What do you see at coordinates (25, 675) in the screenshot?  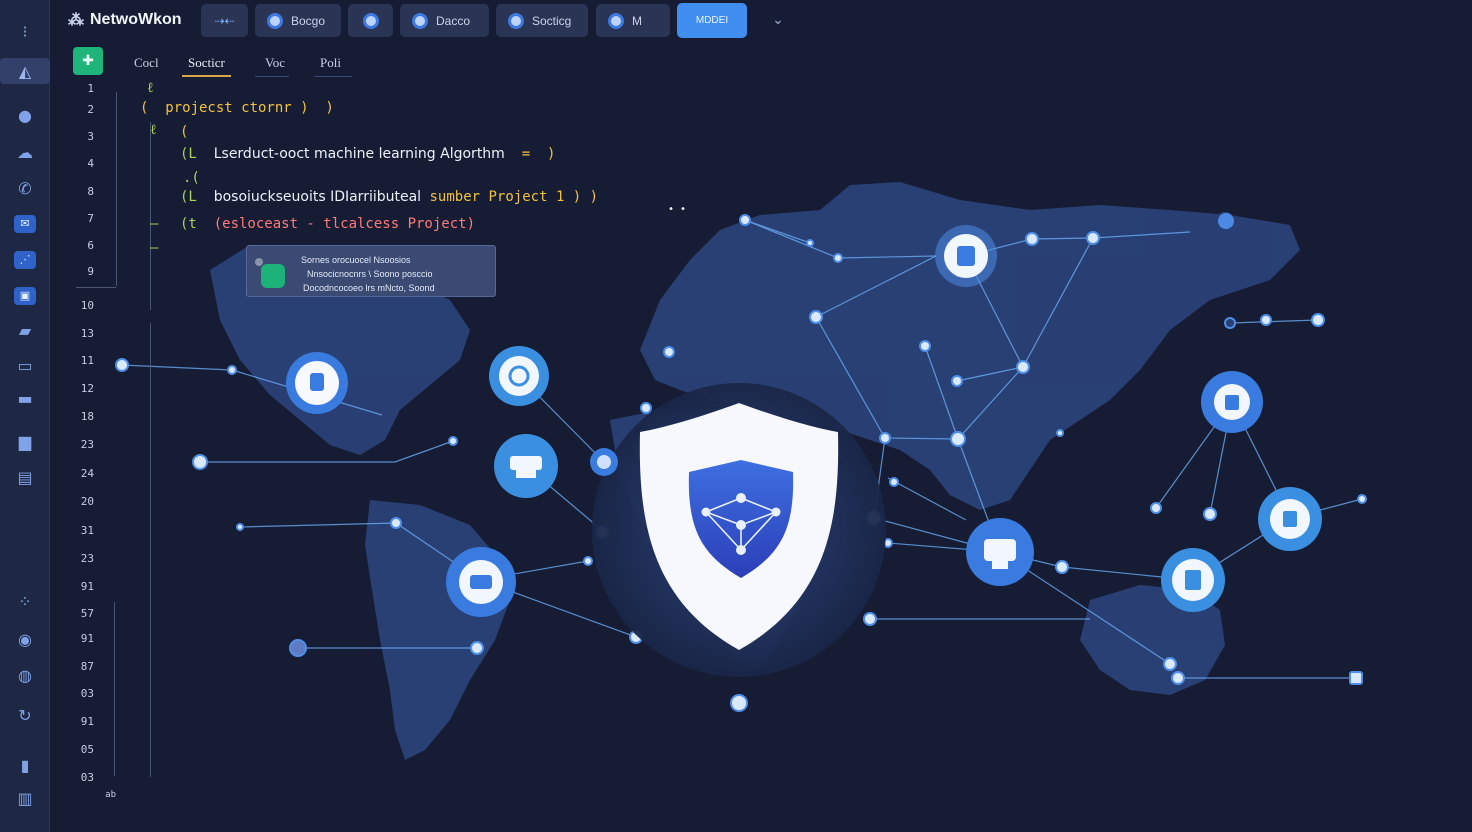 I see `compass-icon: ◍` at bounding box center [25, 675].